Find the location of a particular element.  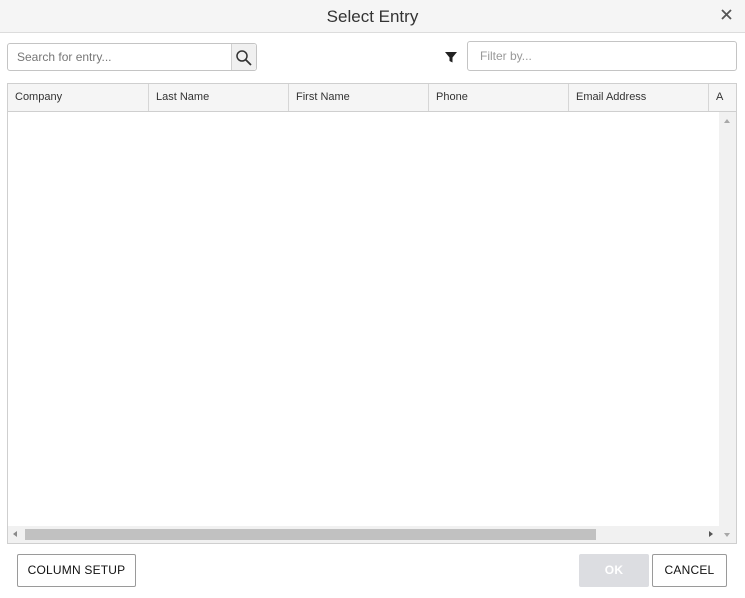

scroll-down-icon is located at coordinates (727, 535).